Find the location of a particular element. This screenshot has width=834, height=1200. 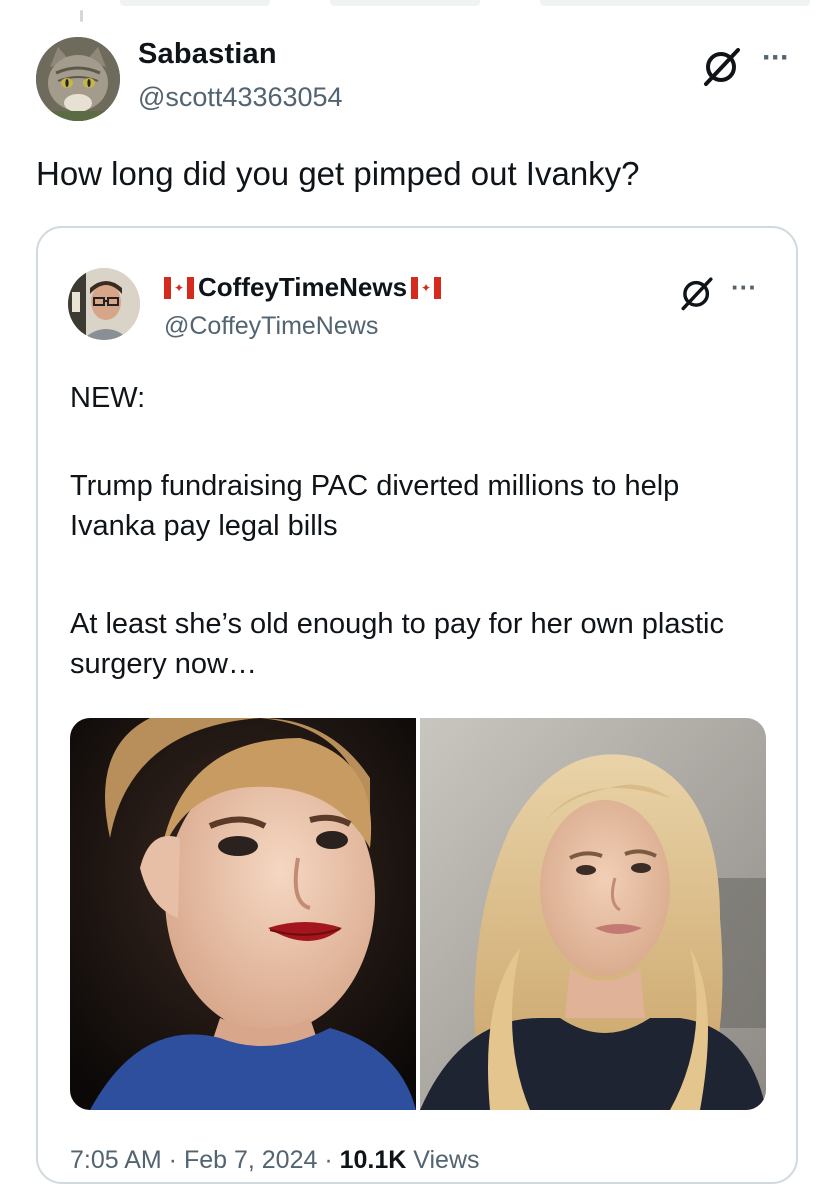

quote-avatar is located at coordinates (104, 304).